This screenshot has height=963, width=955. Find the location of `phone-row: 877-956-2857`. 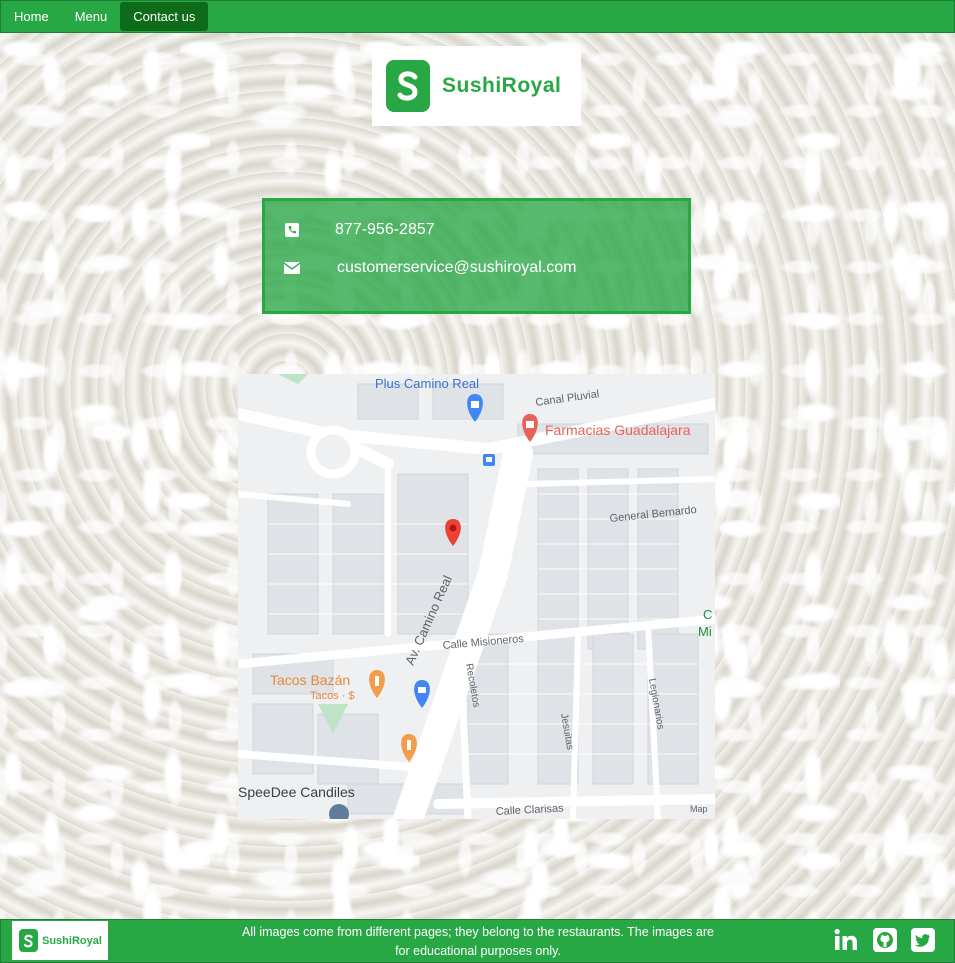

phone-row: 877-956-2857 is located at coordinates (359, 230).